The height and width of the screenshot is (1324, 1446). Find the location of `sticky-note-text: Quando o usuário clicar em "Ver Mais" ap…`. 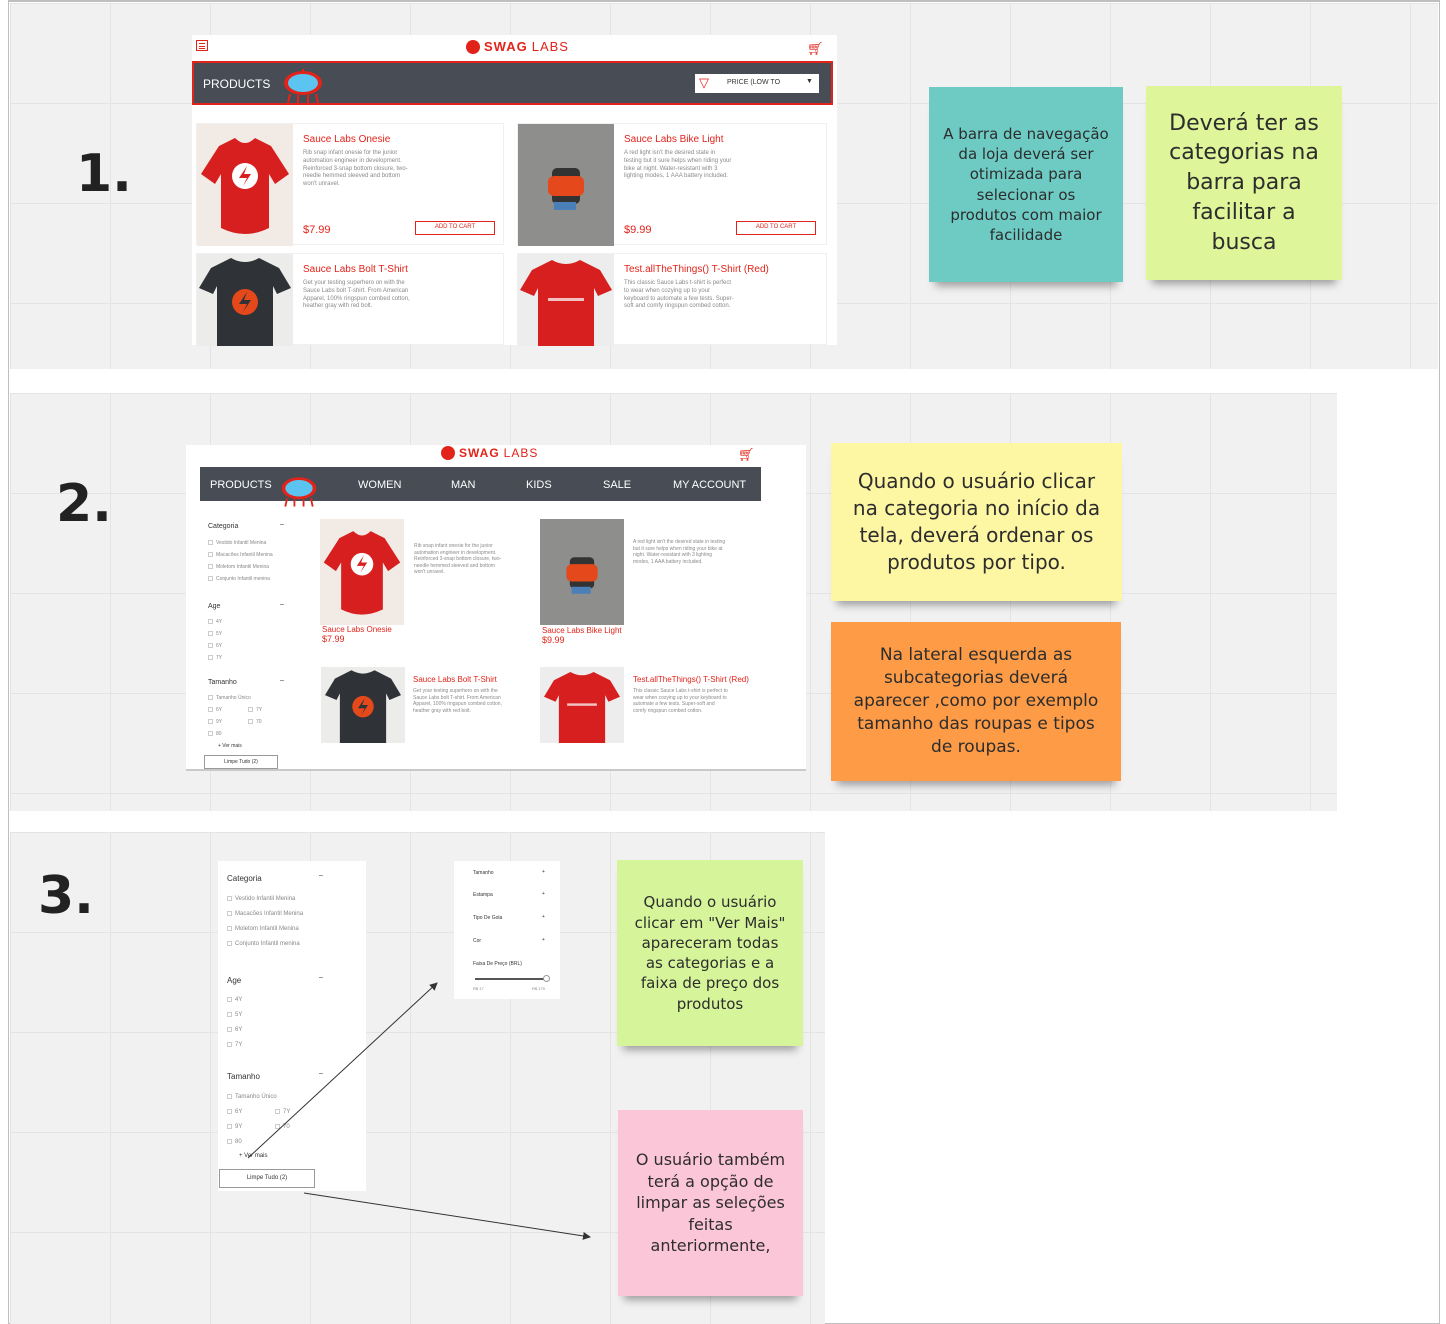

sticky-note-text: Quando o usuário clicar em "Ver Mais" ap… is located at coordinates (710, 953).